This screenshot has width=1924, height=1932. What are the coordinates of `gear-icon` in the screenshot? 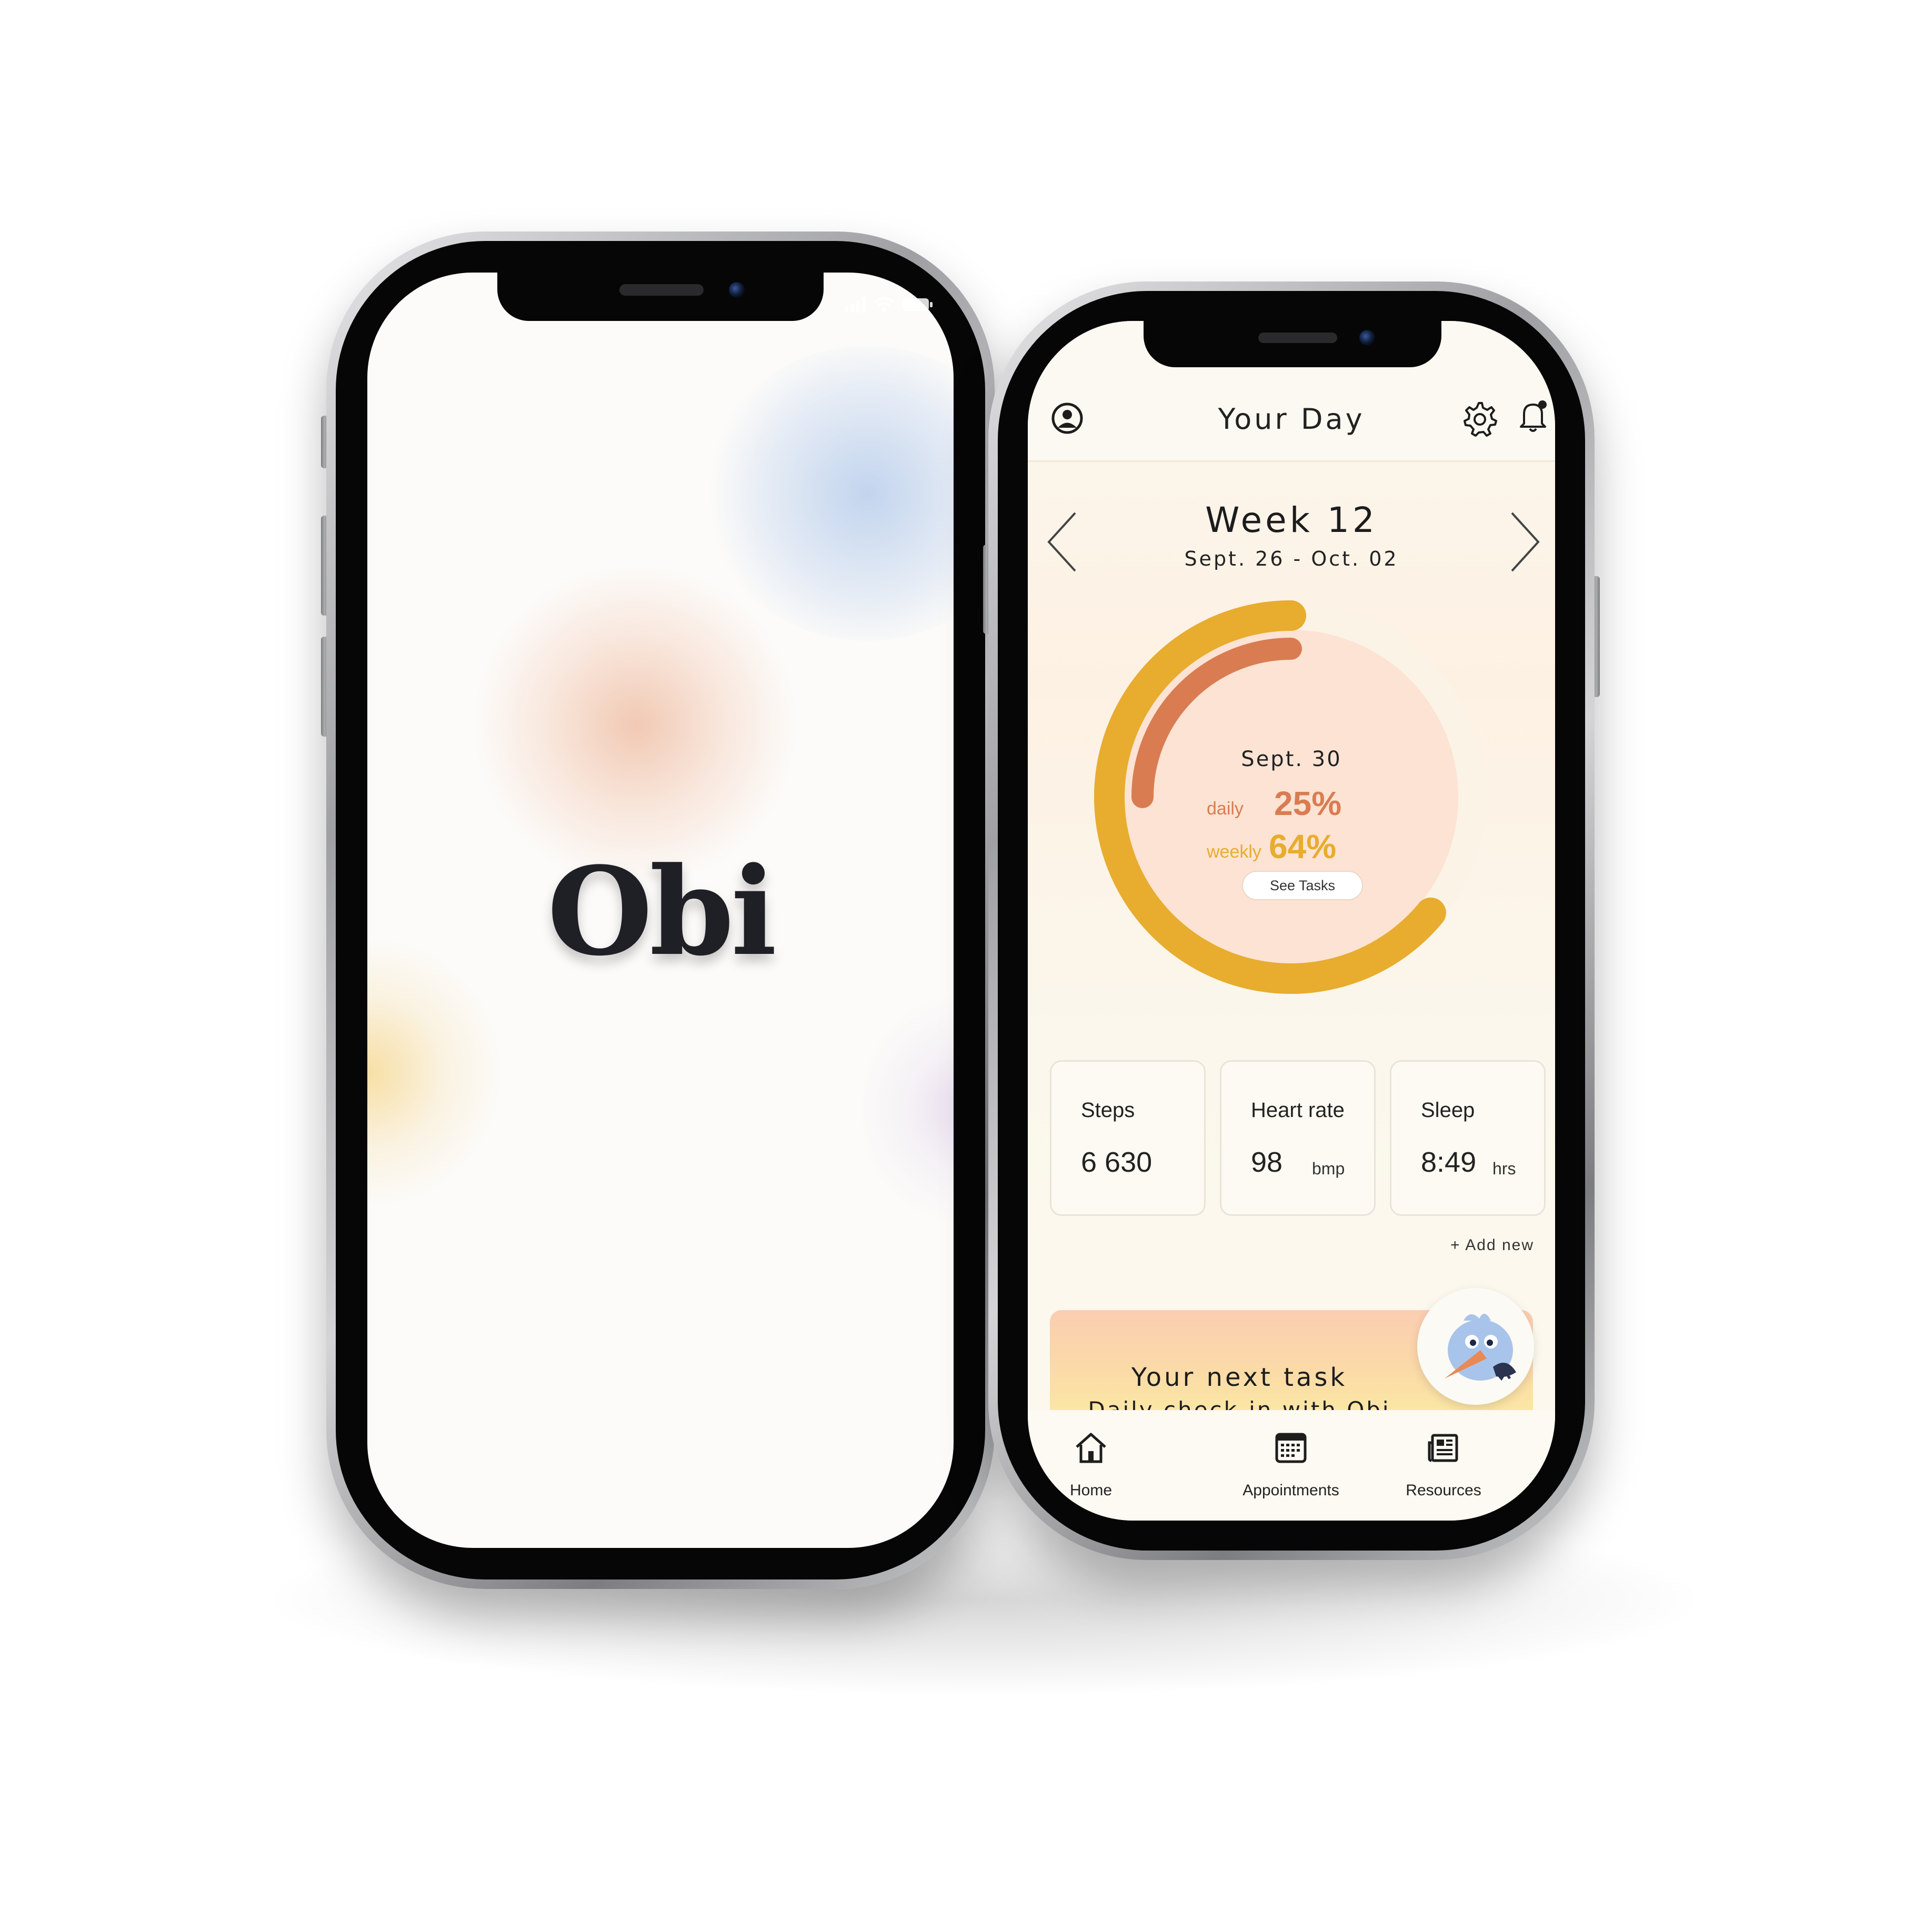 It's located at (1479, 418).